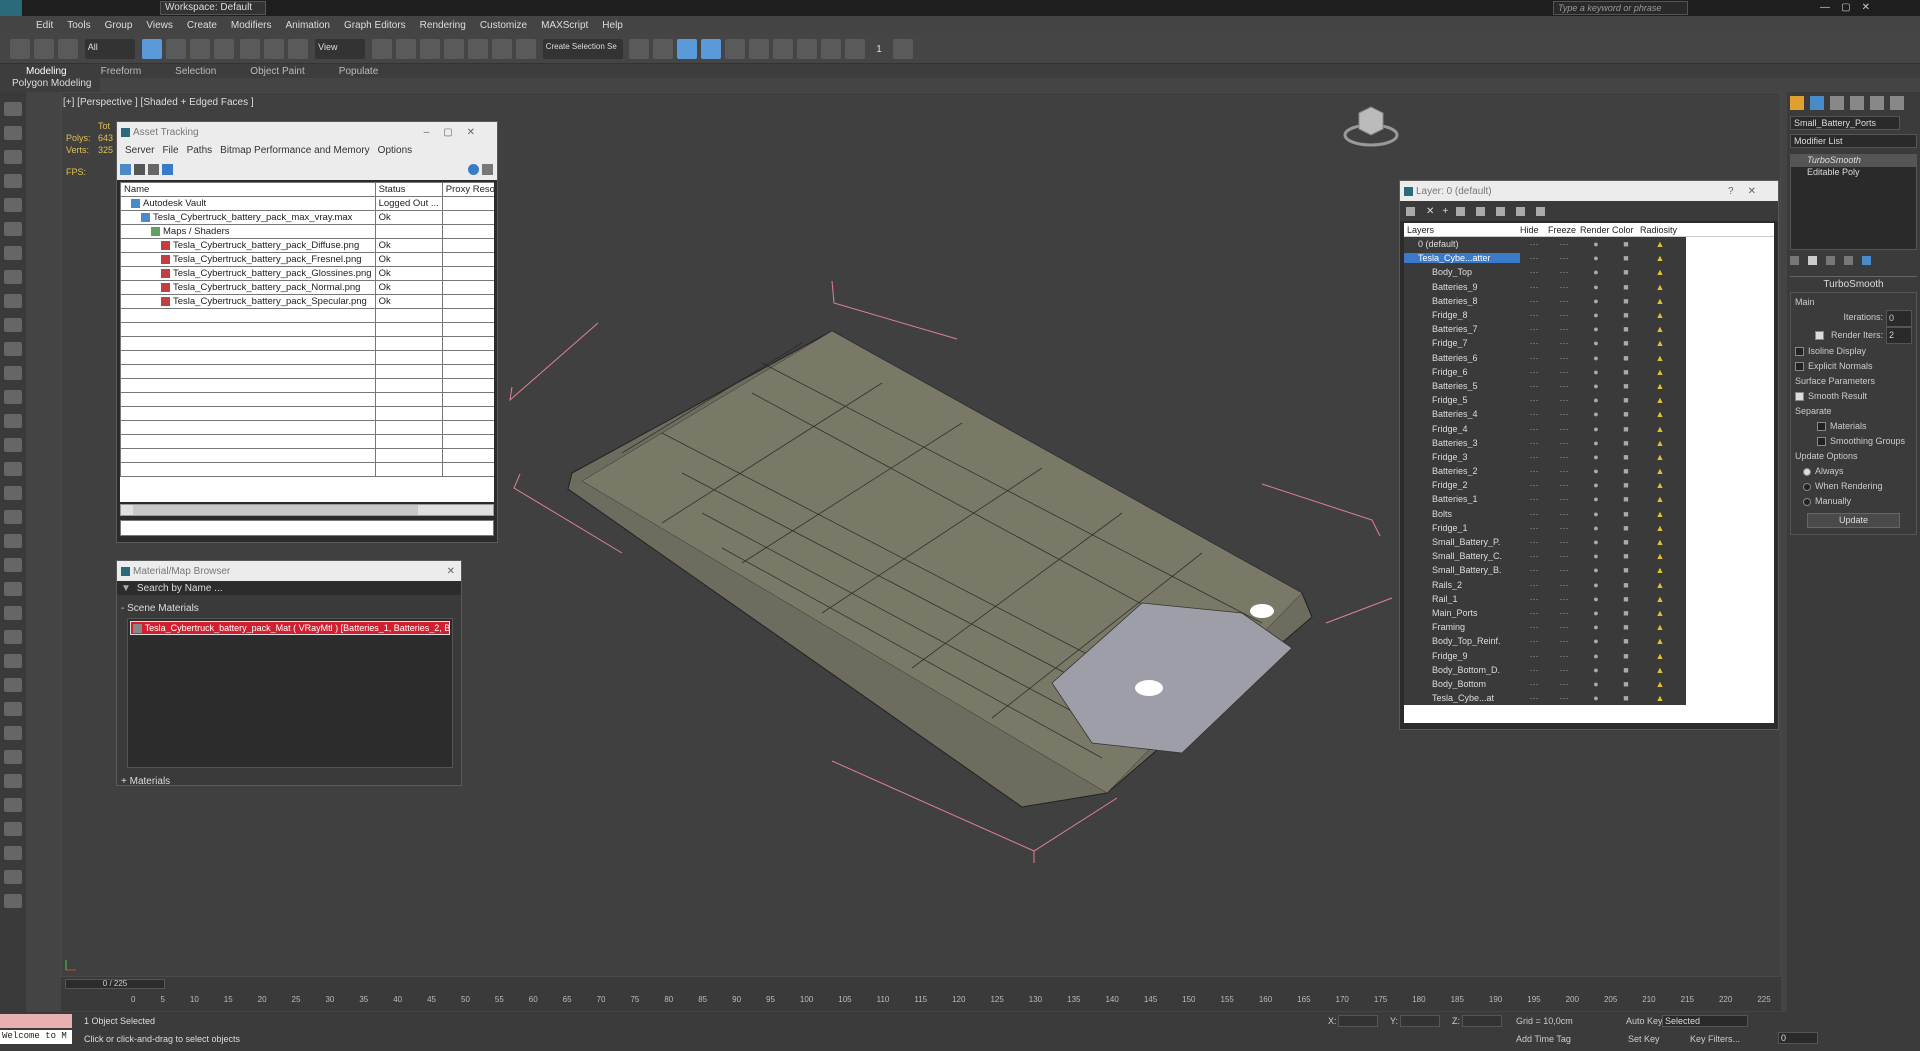 The height and width of the screenshot is (1051, 1920). I want to click on update-button: Update, so click(1853, 520).